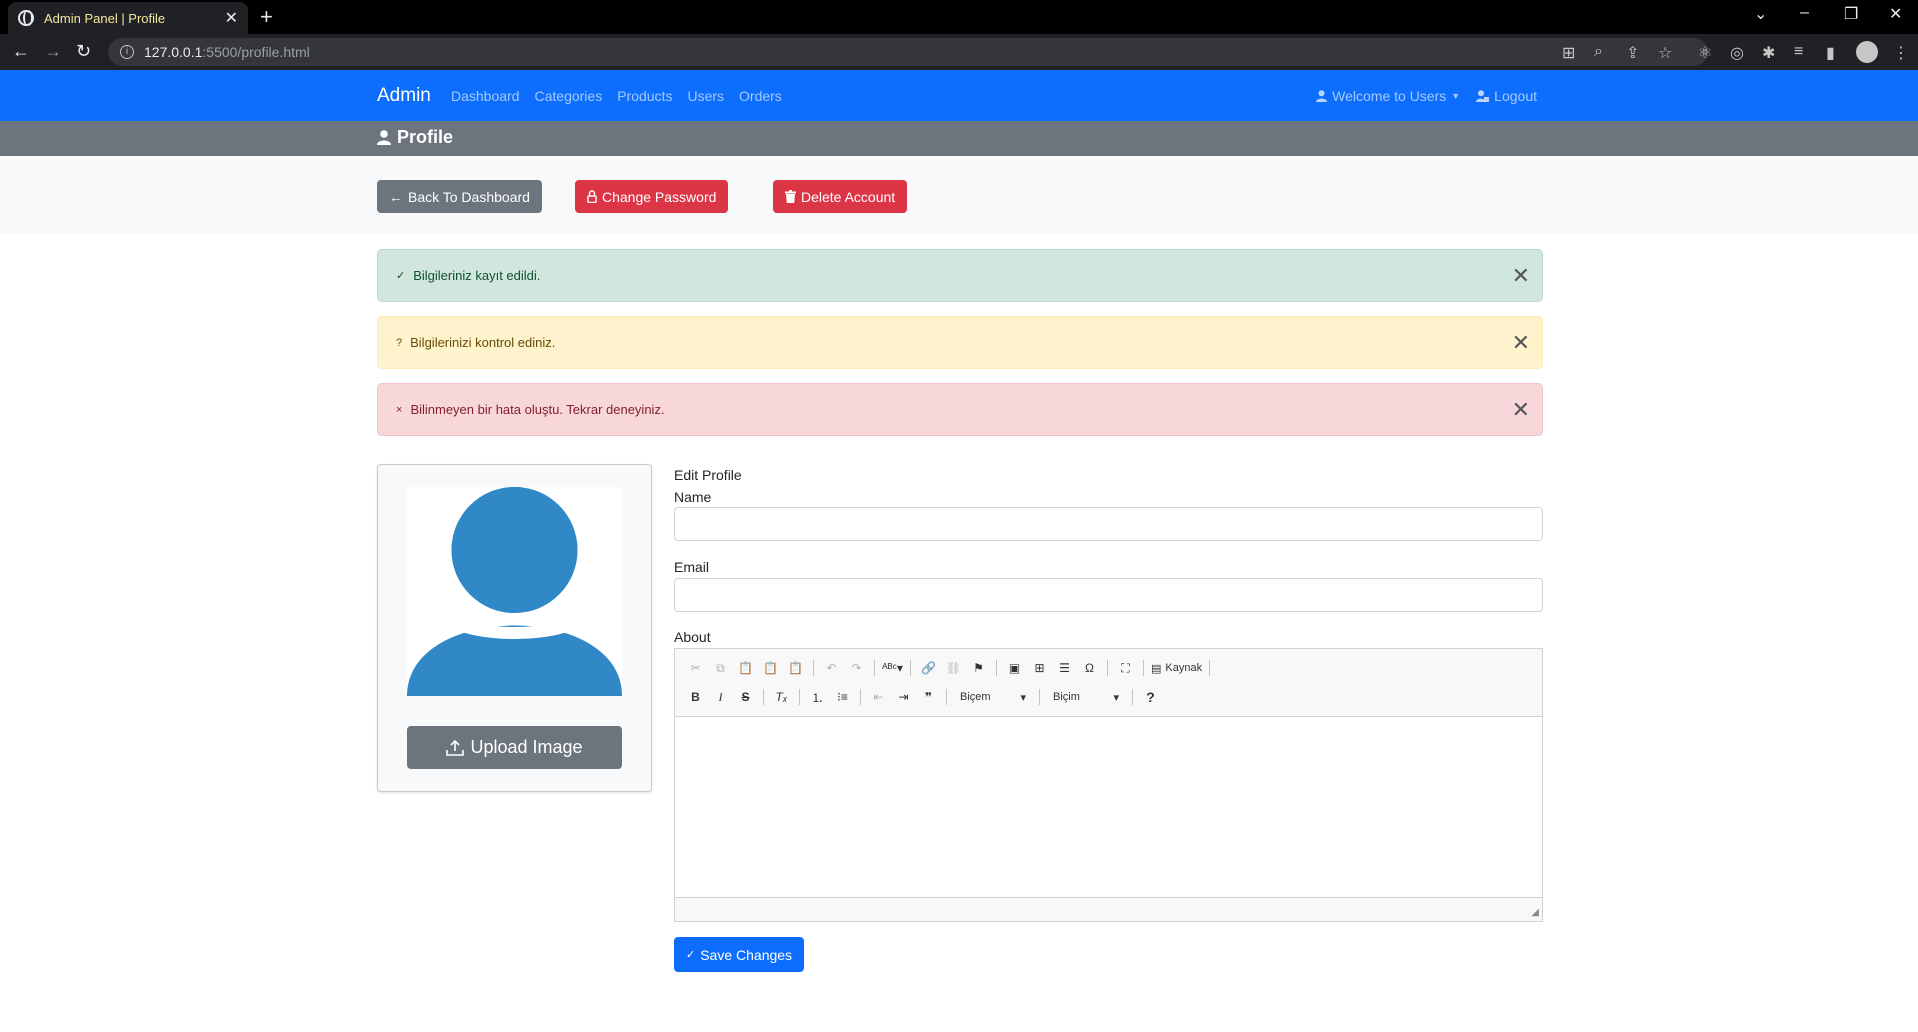 The image size is (1918, 1032). I want to click on source-button: ▤ Kaynak, so click(1176, 668).